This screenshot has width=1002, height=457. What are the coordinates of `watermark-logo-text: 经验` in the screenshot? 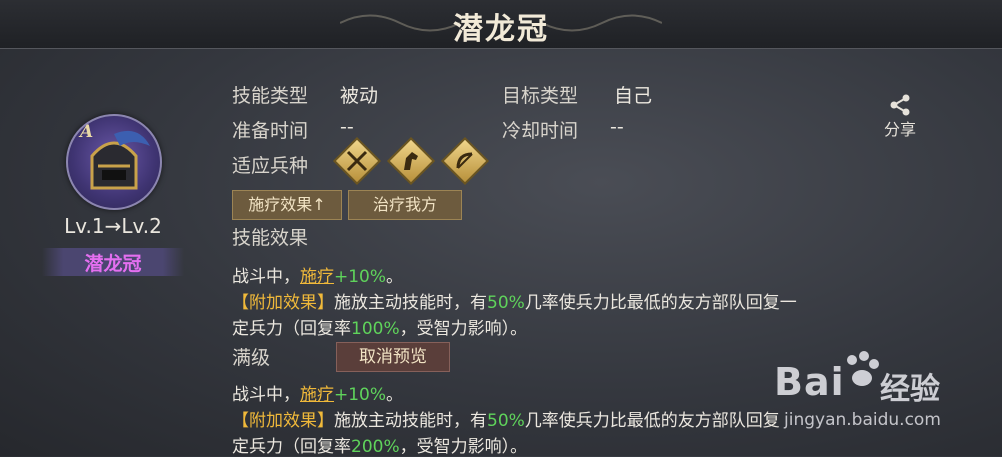 It's located at (910, 389).